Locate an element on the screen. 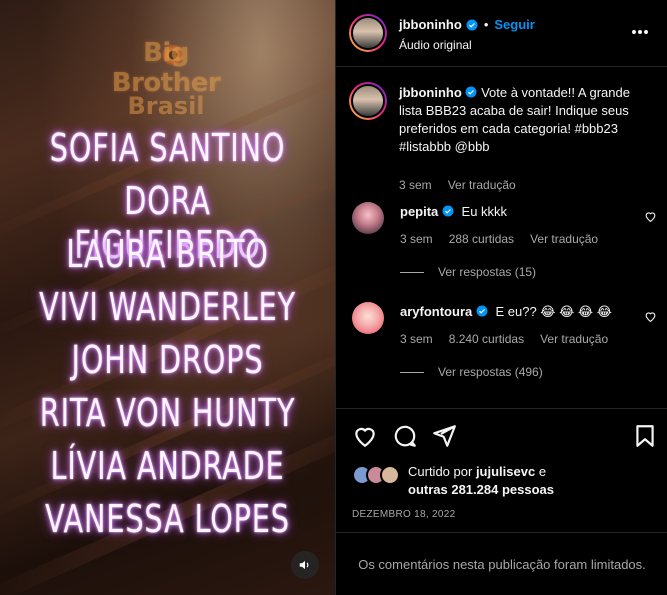 Image resolution: width=667 pixels, height=595 pixels. commenter-username: aryfontoura is located at coordinates (436, 311).